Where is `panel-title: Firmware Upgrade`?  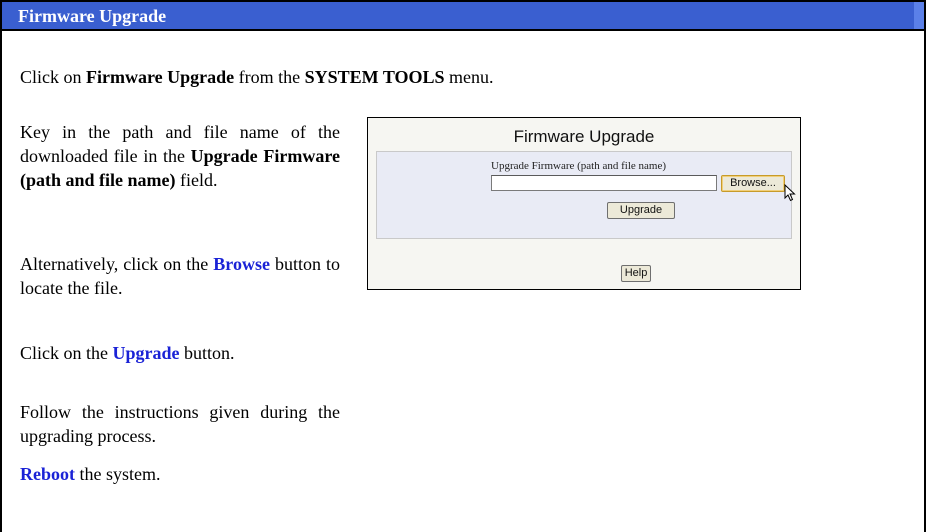
panel-title: Firmware Upgrade is located at coordinates (584, 136).